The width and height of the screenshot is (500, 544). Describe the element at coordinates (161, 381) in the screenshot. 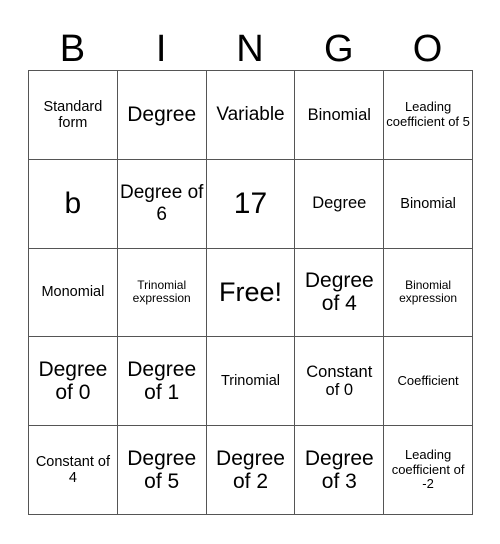

I see `bingo-cell-i4: Degree of 1` at that location.